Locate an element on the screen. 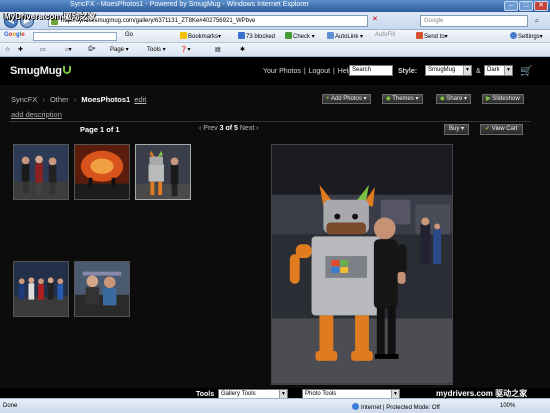 This screenshot has width=550, height=413. popup-blocker-button: 73 blocked is located at coordinates (256, 36).